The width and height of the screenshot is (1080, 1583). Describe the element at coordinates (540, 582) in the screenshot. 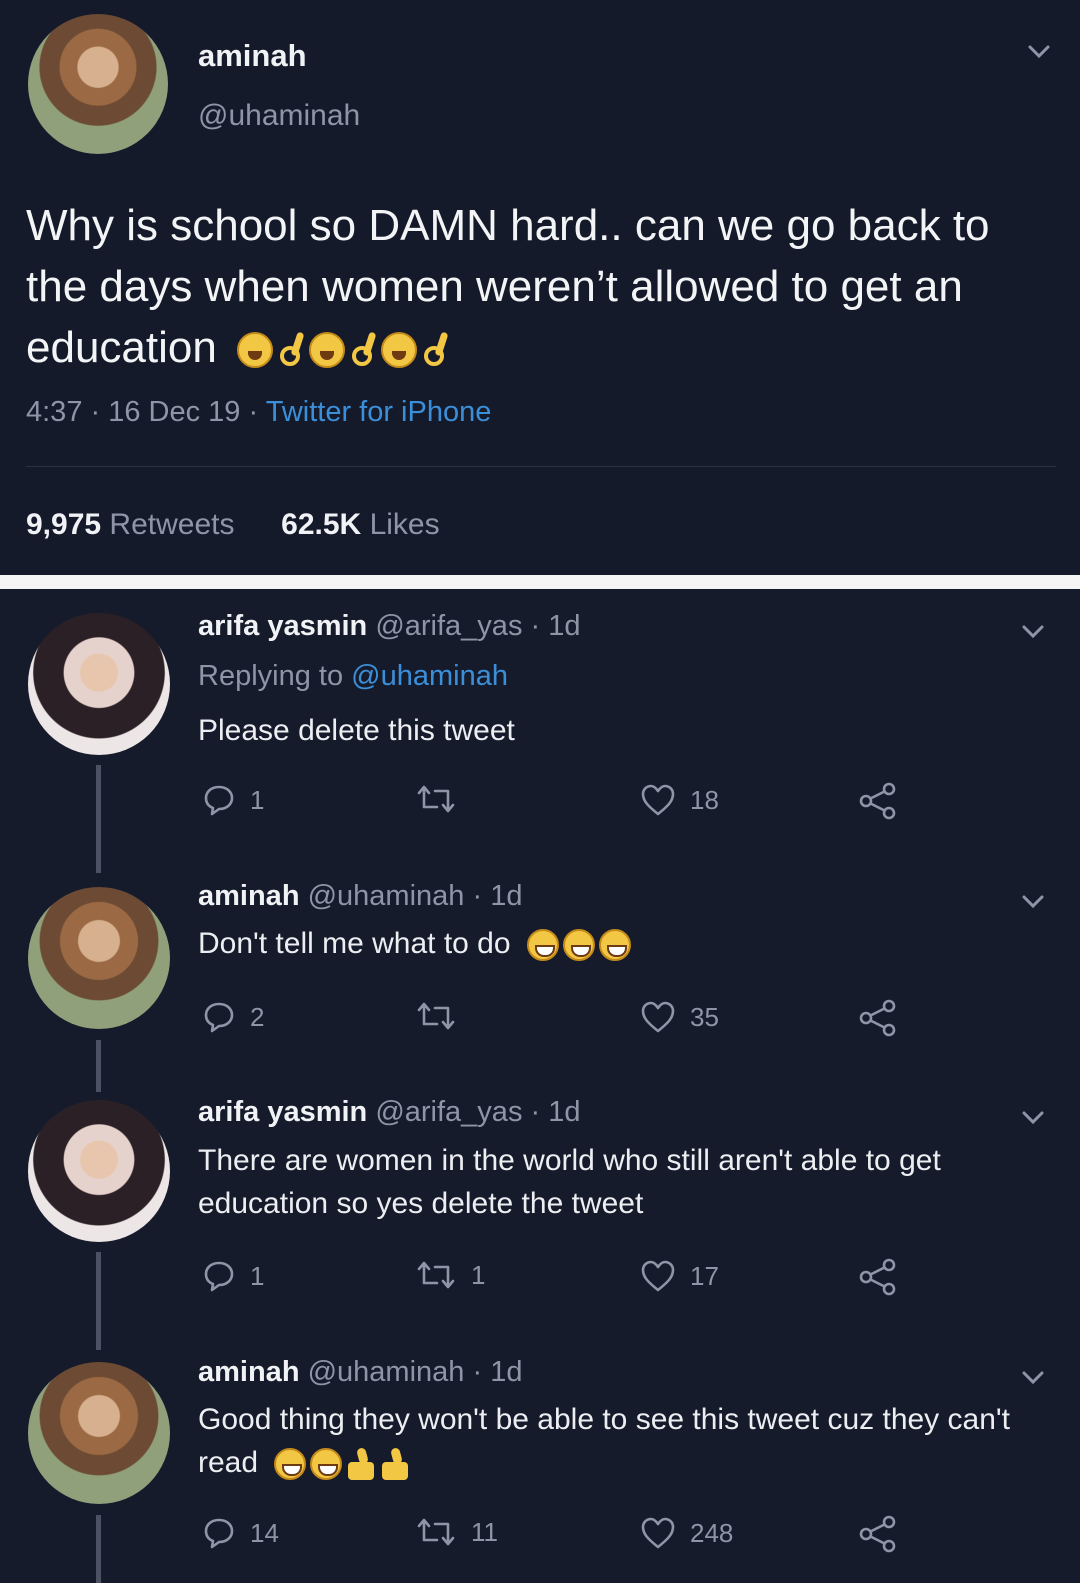

I see `screenshot-separator` at that location.